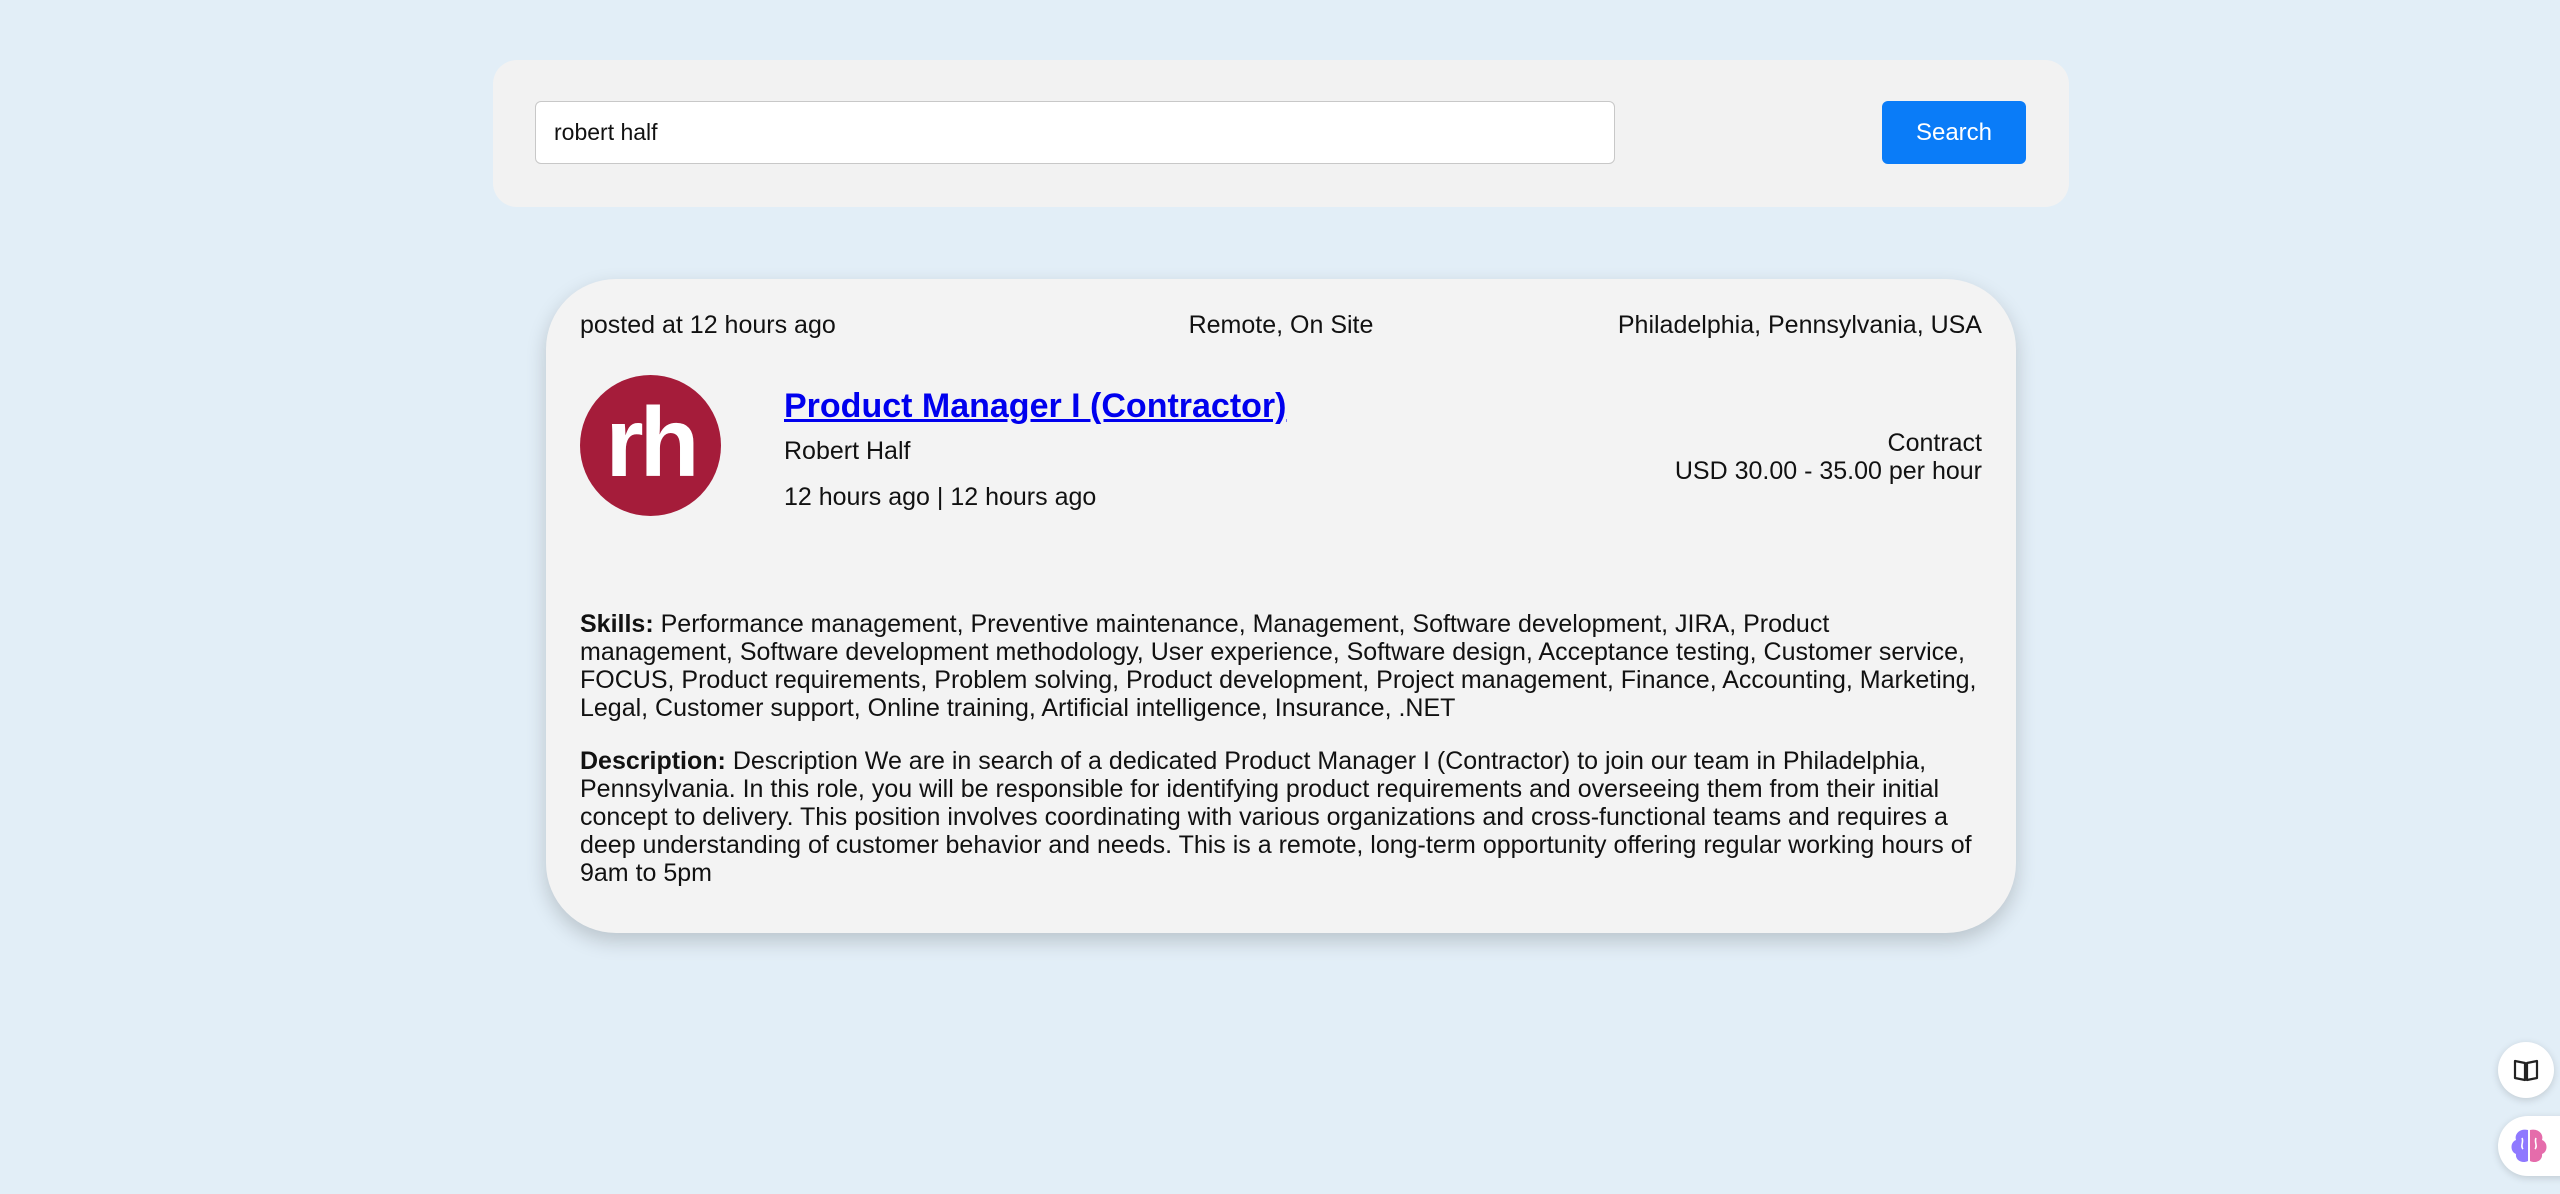 This screenshot has height=1194, width=2560. Describe the element at coordinates (1035, 406) in the screenshot. I see `job-title-link: Product Manager I (Contractor)` at that location.